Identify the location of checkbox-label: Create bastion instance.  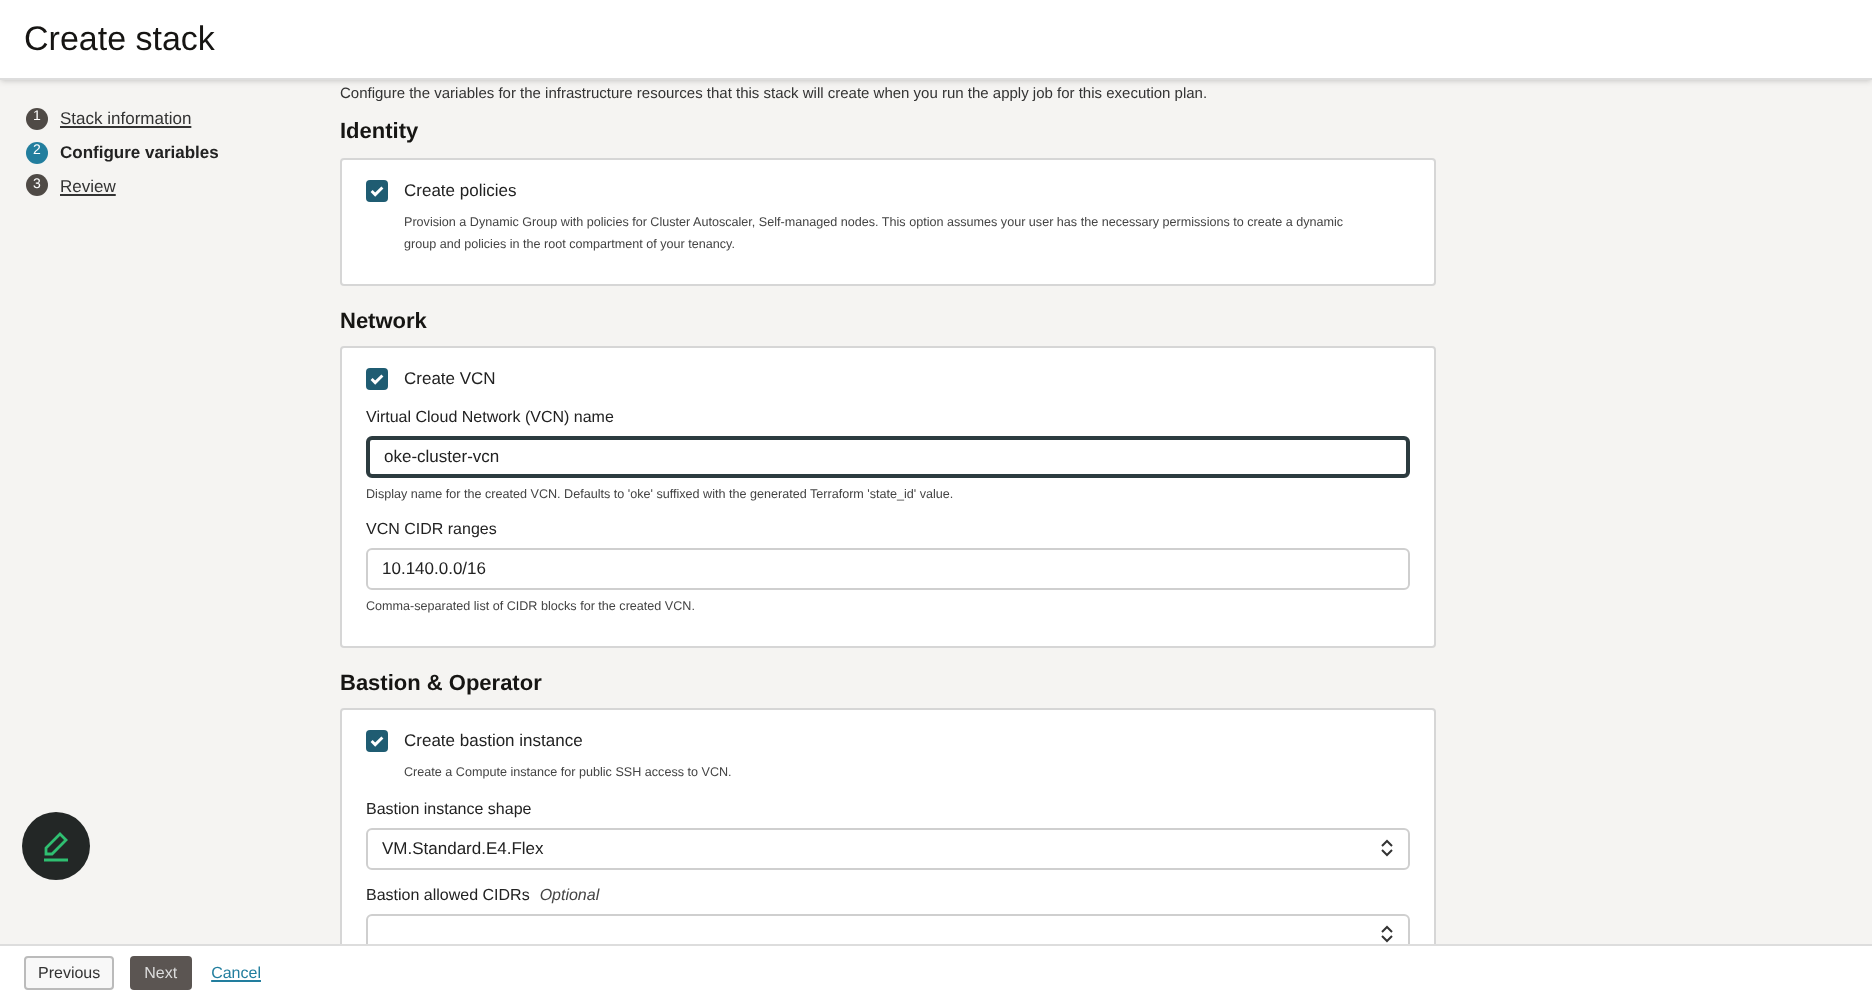
(493, 741).